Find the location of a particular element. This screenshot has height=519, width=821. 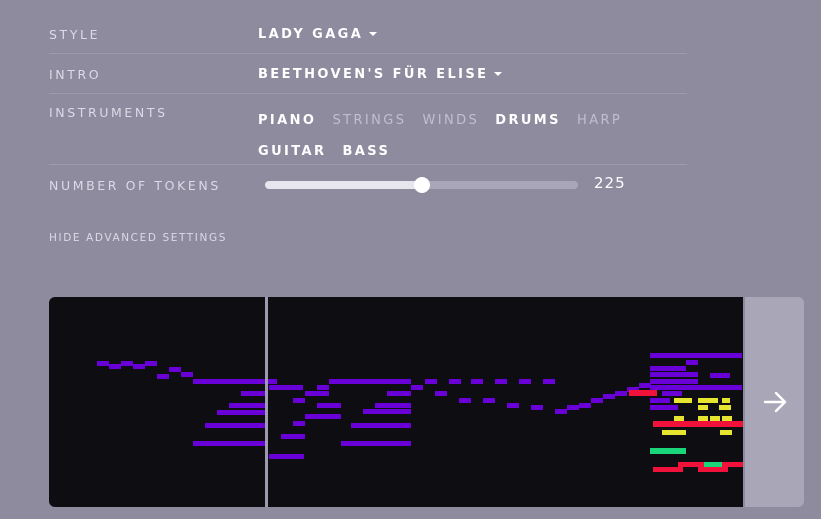

arrow-right-icon is located at coordinates (774, 402).